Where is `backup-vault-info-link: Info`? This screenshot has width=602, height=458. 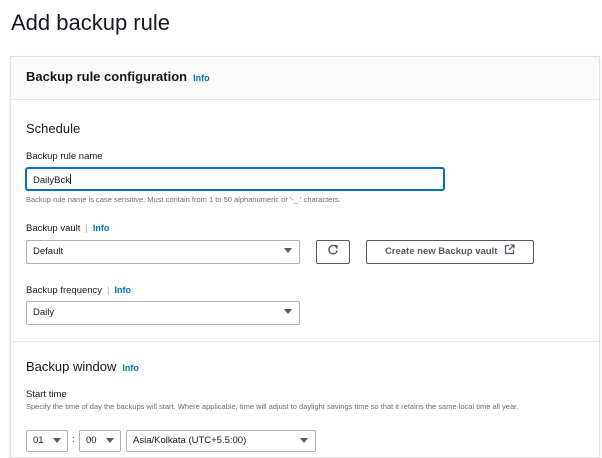
backup-vault-info-link: Info is located at coordinates (101, 228).